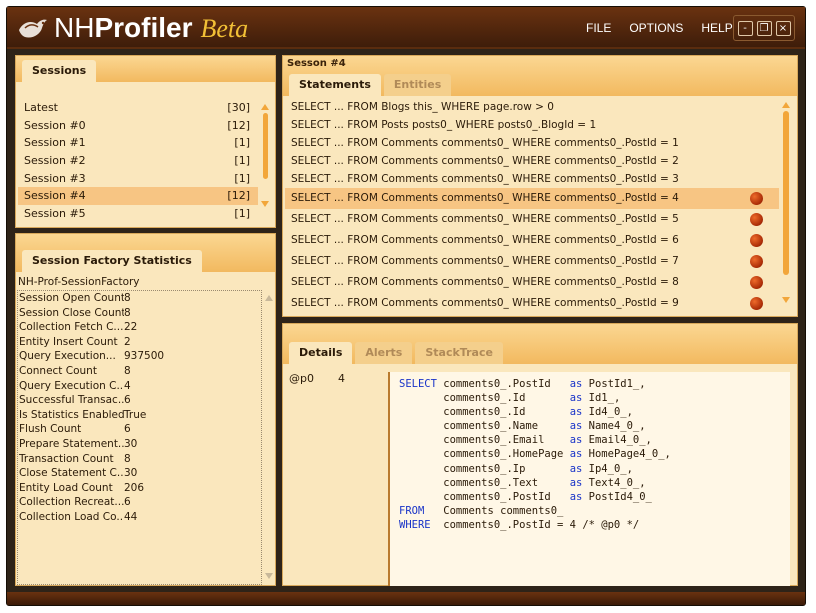 The width and height of the screenshot is (816, 613). What do you see at coordinates (484, 398) in the screenshot?
I see `sql-text: comments0_.Id` at bounding box center [484, 398].